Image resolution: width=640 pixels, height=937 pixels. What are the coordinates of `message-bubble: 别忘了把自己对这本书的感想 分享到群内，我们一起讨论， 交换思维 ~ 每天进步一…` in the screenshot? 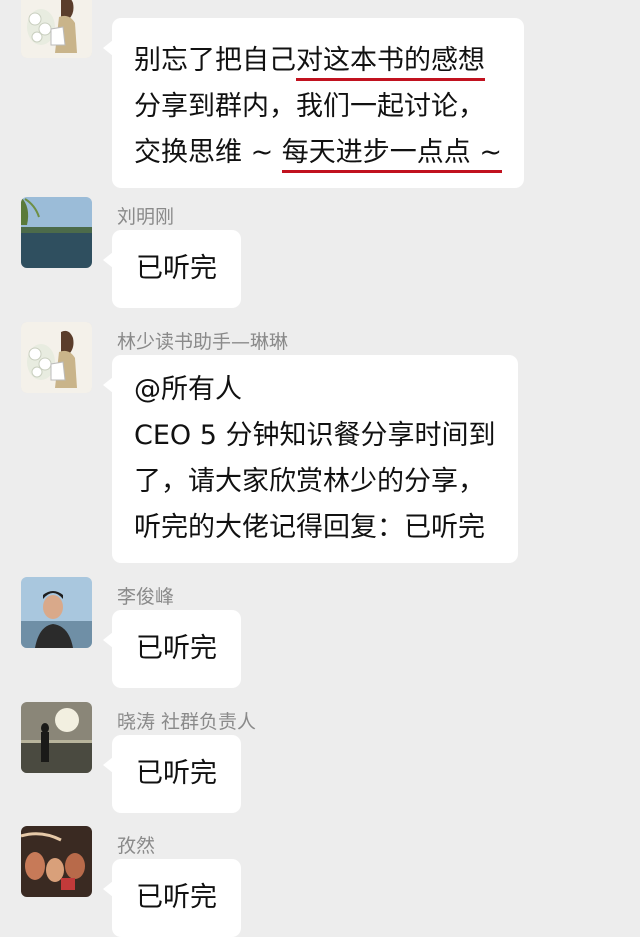 It's located at (313, 103).